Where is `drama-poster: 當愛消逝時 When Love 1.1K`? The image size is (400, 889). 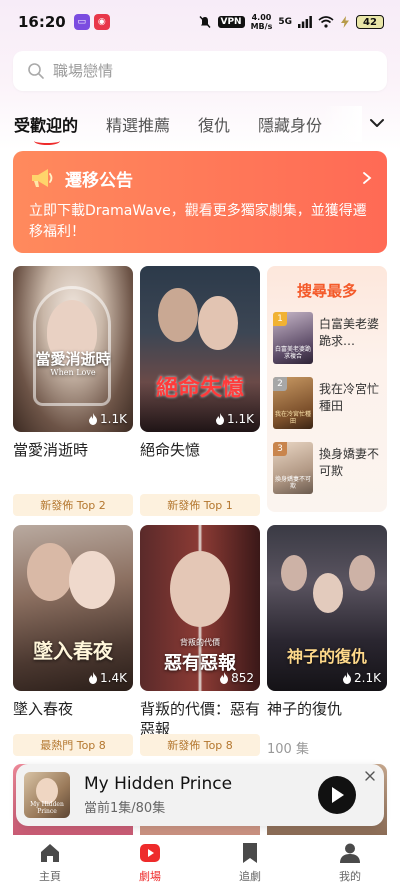
drama-poster: 當愛消逝時 When Love 1.1K is located at coordinates (73, 349).